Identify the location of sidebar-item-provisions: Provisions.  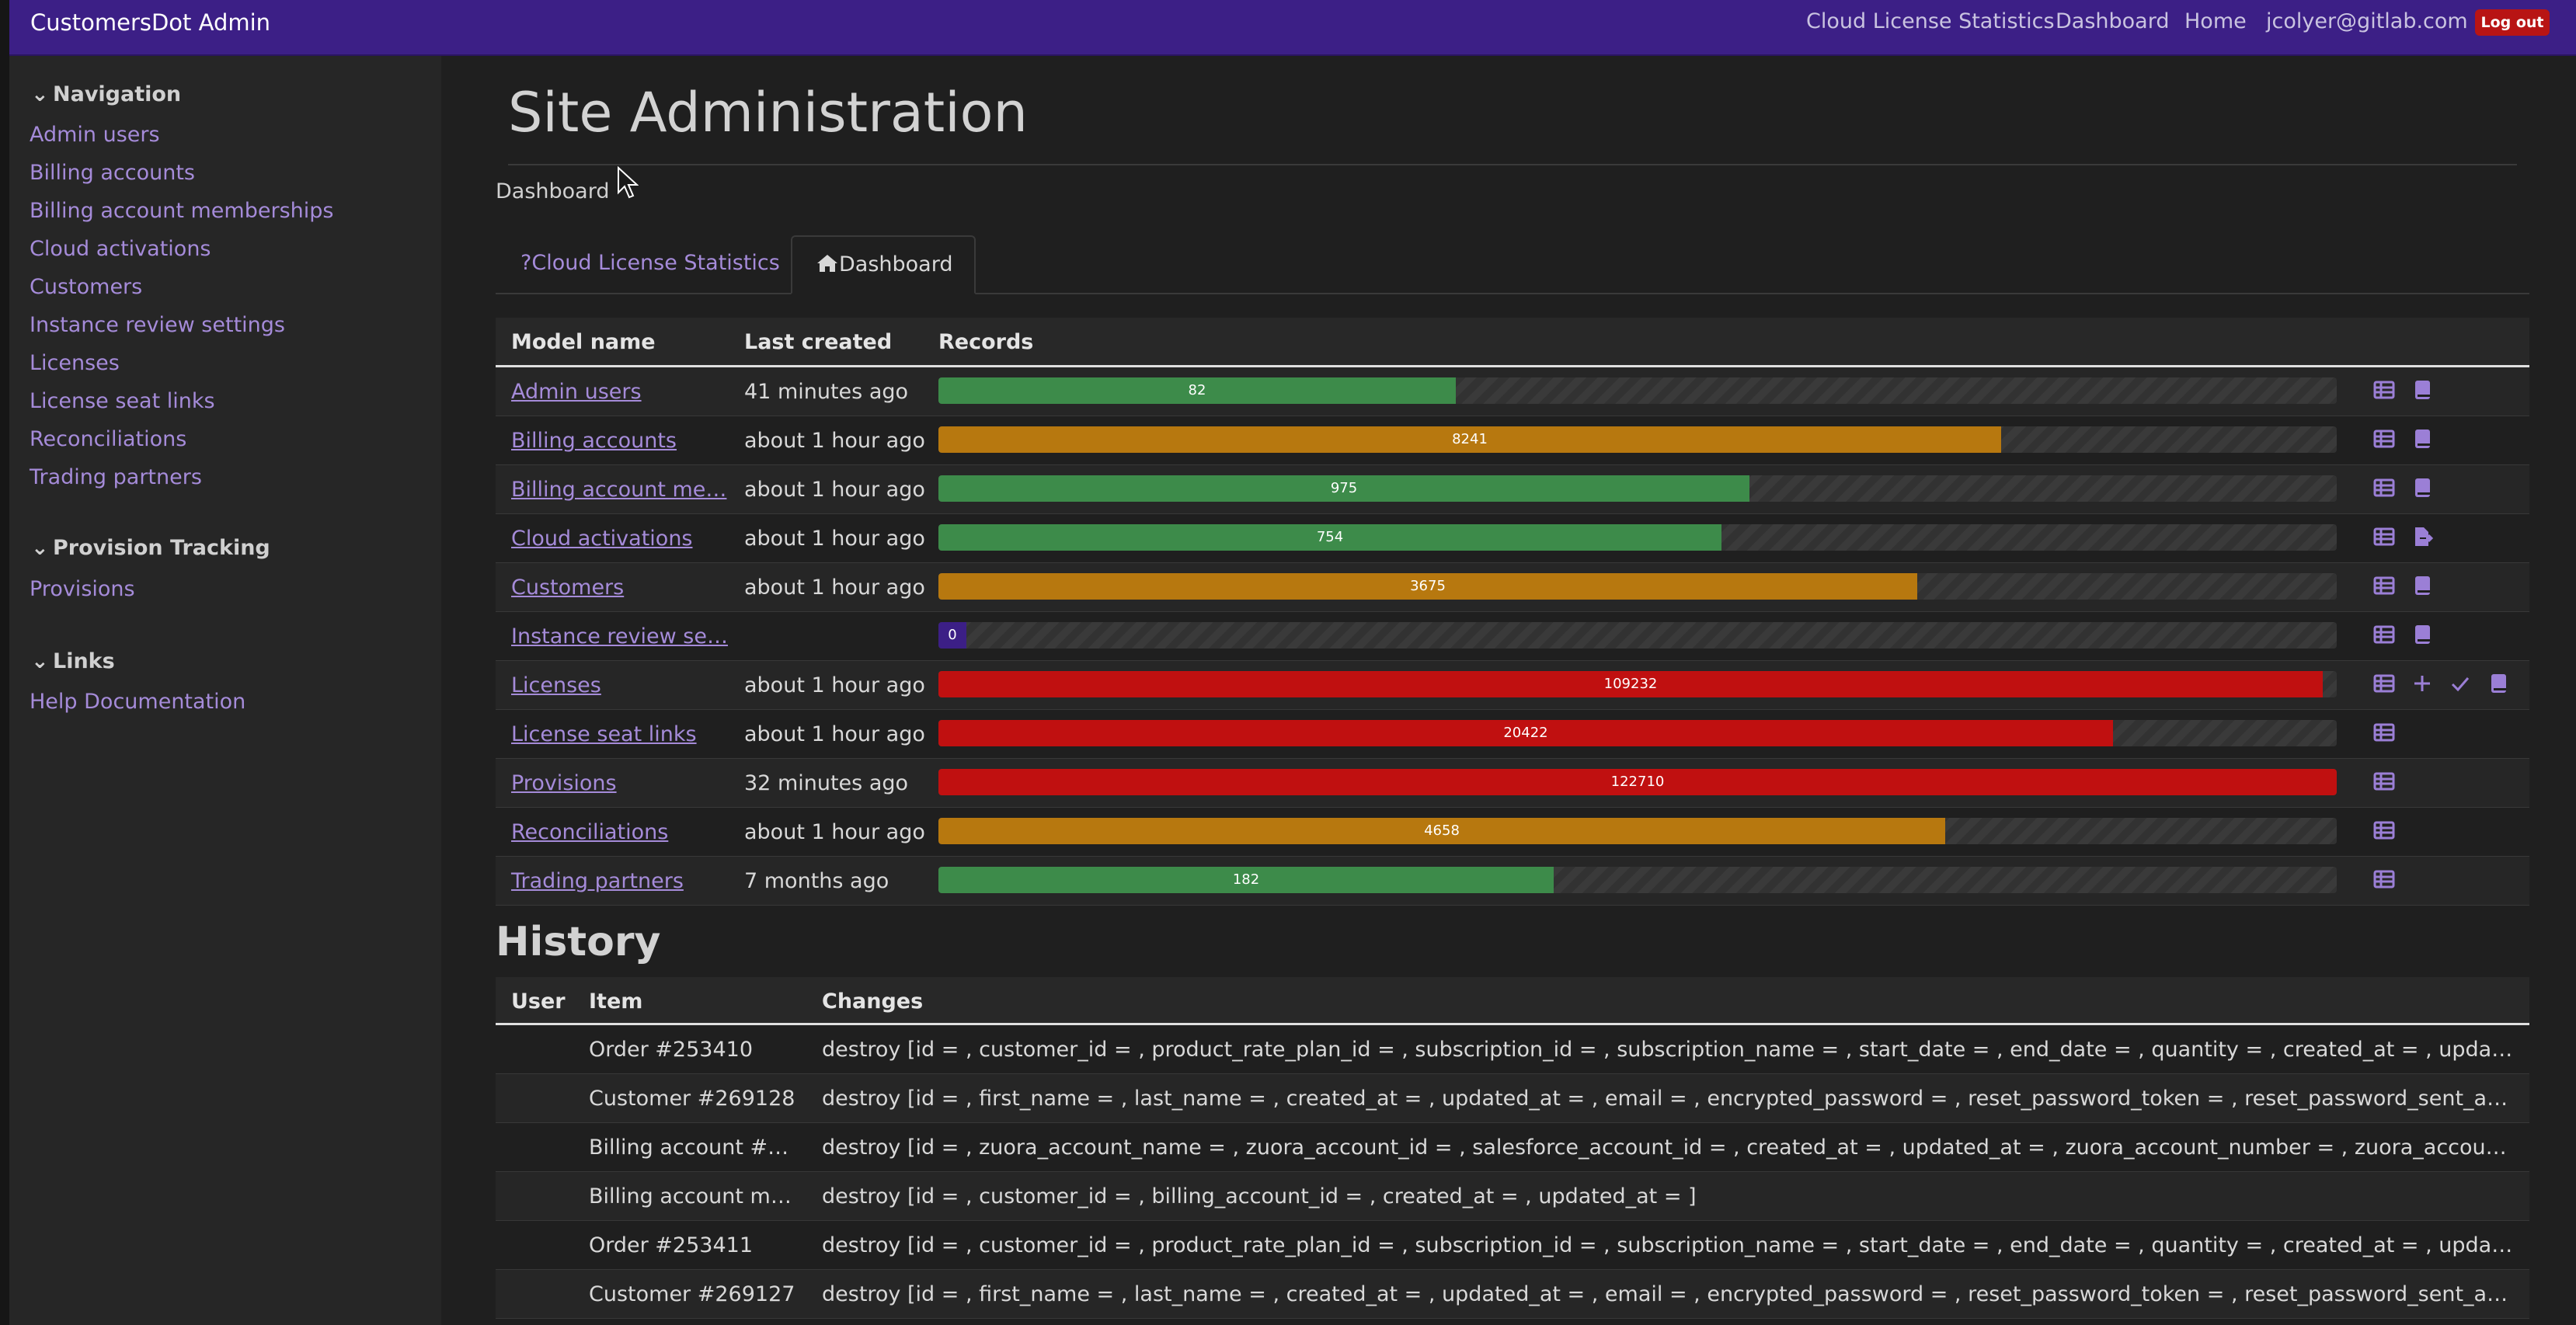
(82, 589).